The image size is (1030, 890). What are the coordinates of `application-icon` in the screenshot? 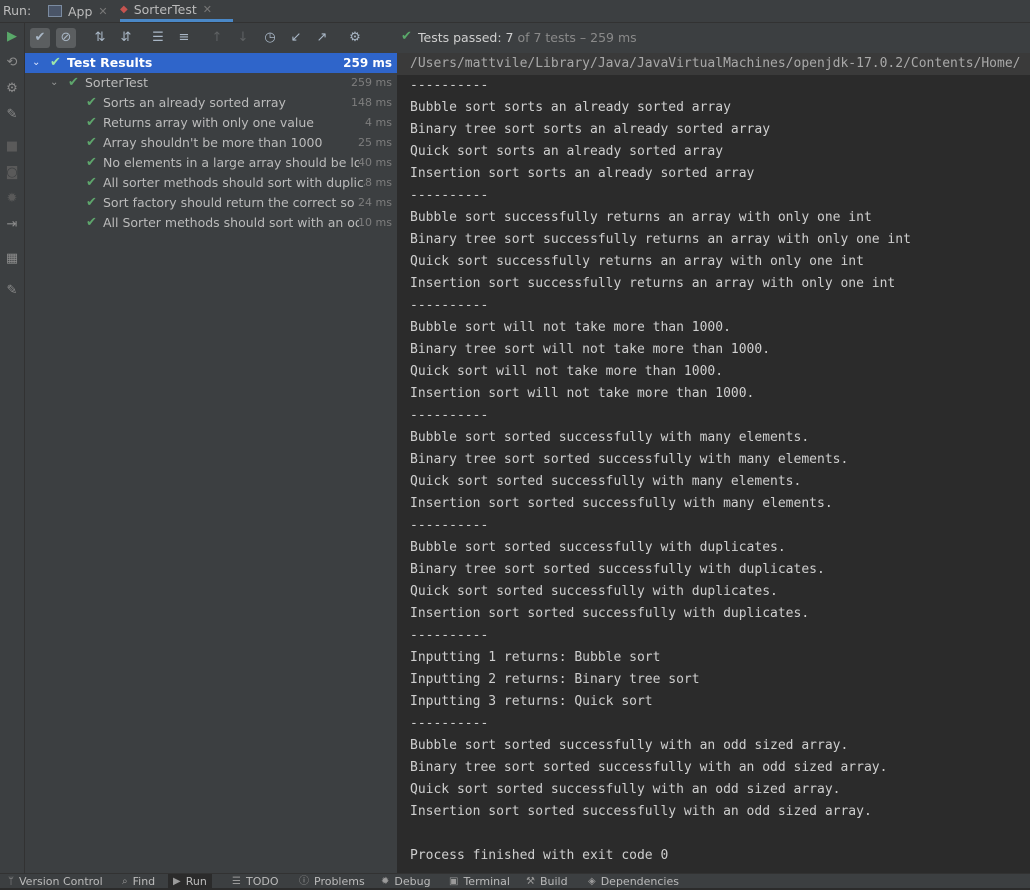 It's located at (55, 11).